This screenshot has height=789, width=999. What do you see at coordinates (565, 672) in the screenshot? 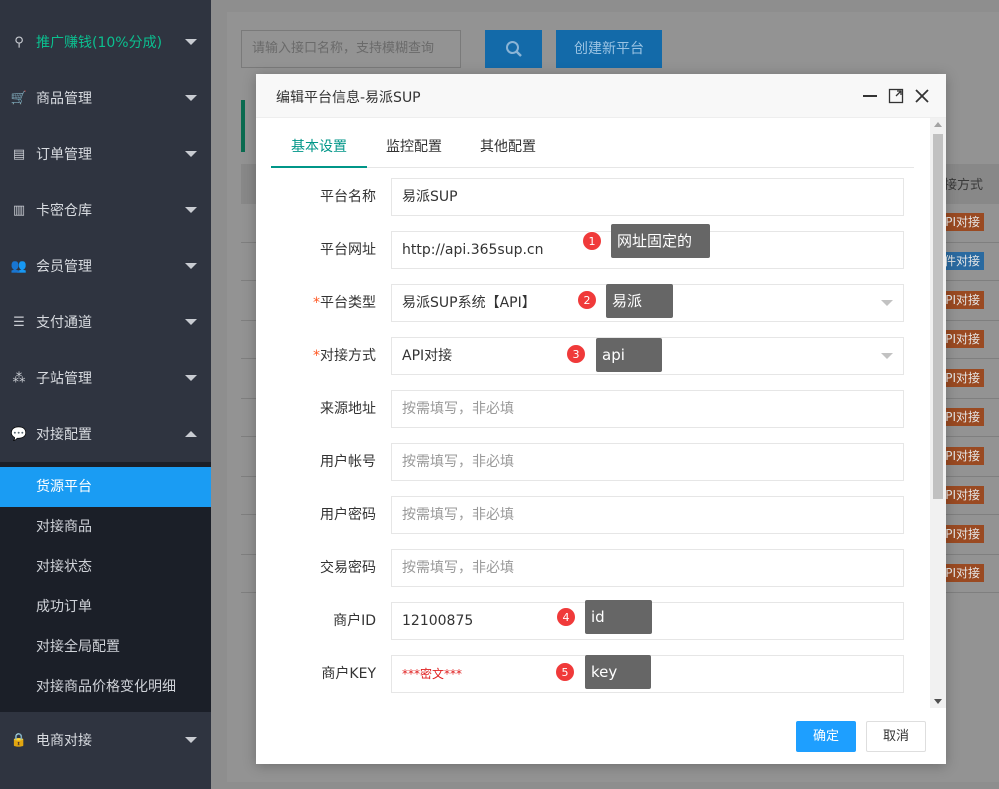
I see `annotation-badge: 5` at bounding box center [565, 672].